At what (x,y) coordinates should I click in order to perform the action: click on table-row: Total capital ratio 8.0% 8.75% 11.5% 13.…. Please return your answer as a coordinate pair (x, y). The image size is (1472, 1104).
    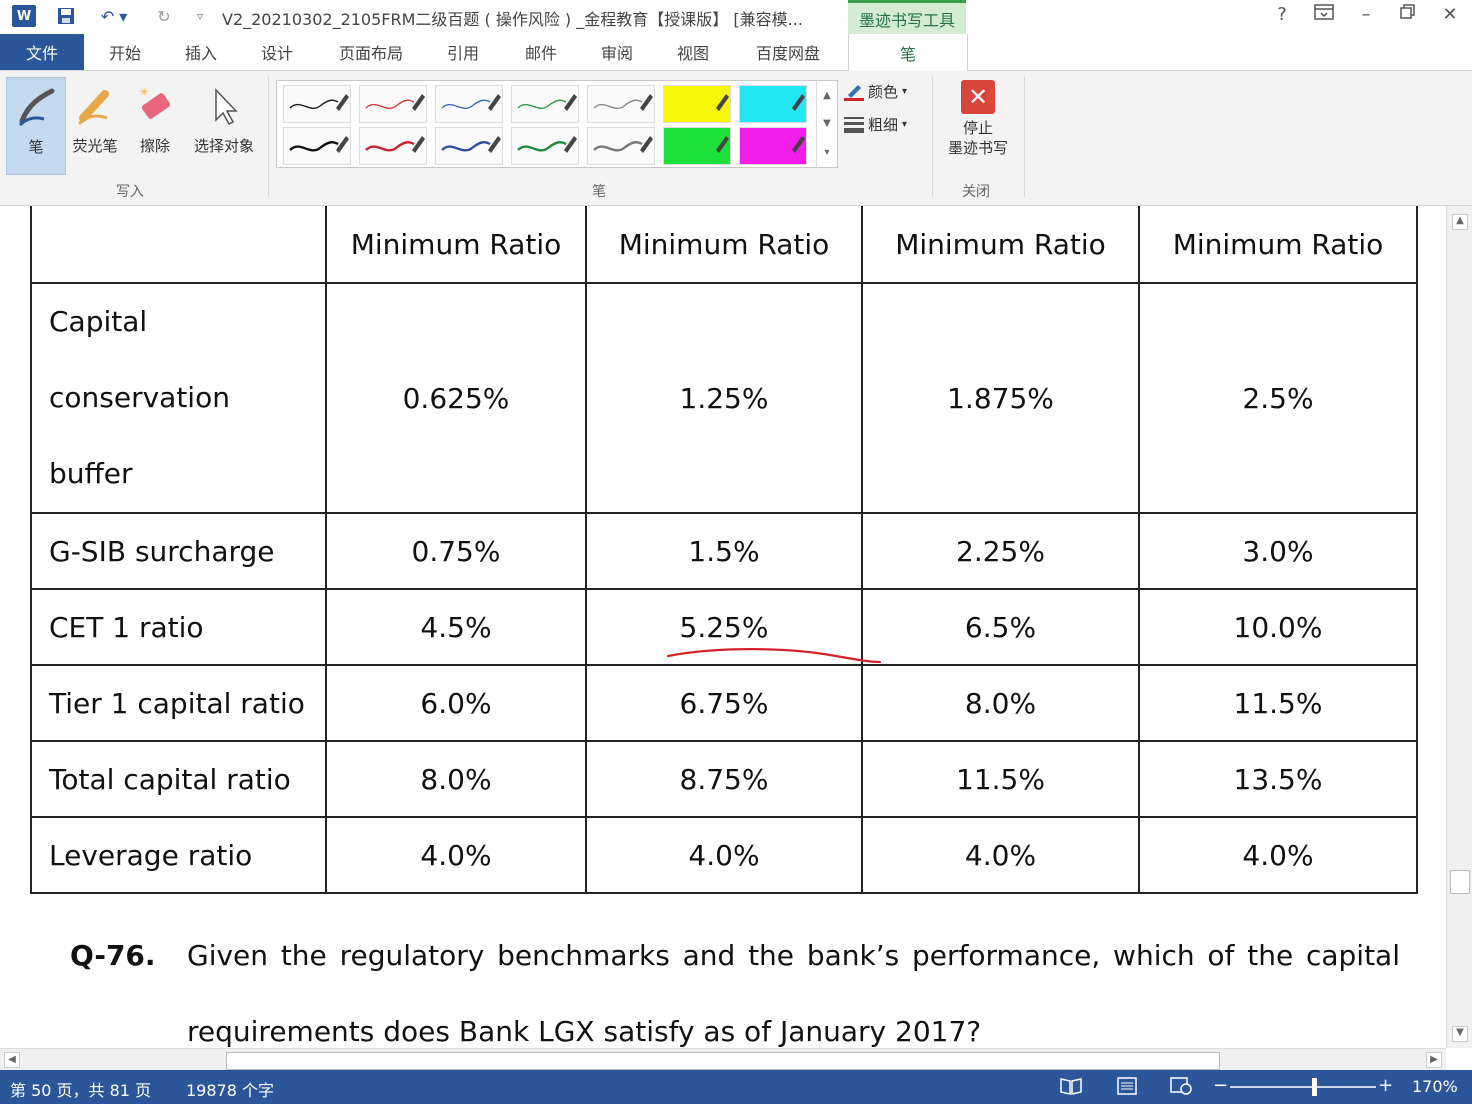
    Looking at the image, I should click on (724, 779).